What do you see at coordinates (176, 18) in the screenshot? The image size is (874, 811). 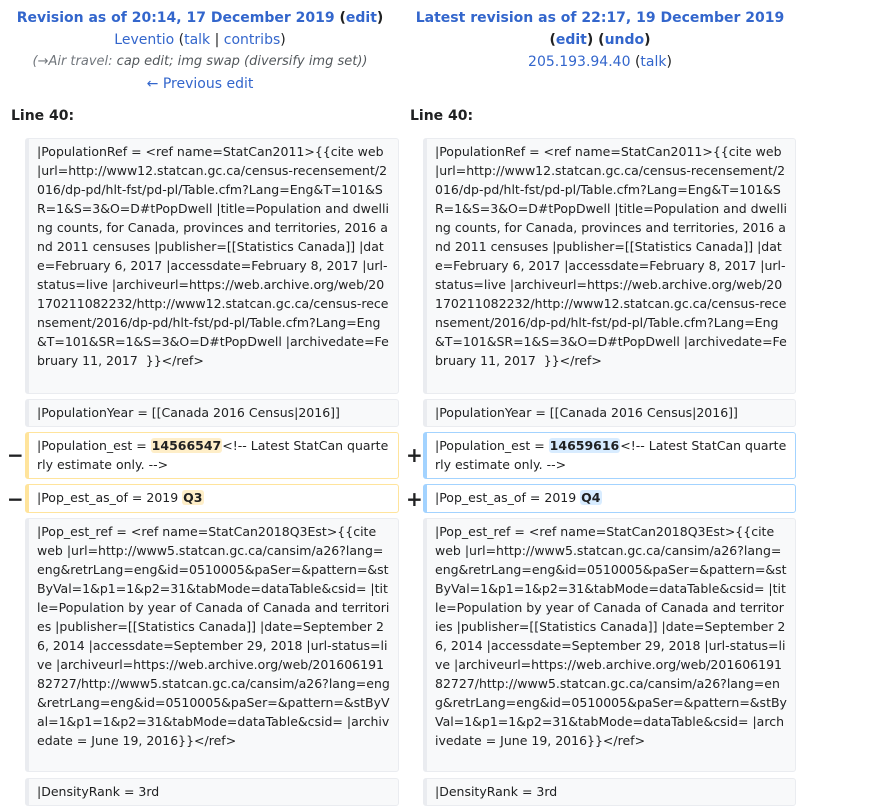 I see `old-revision-link: Revision as of 20:14, 17 December 2019` at bounding box center [176, 18].